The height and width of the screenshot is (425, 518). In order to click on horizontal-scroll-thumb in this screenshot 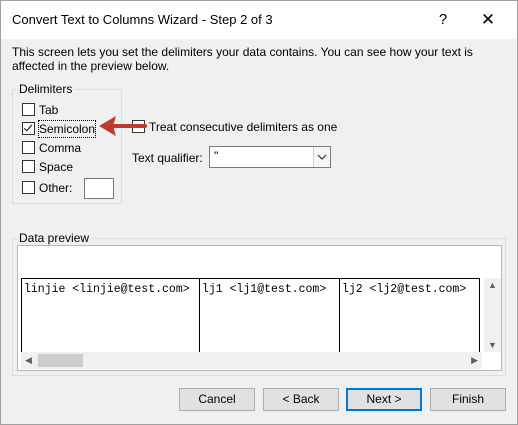, I will do `click(60, 360)`.